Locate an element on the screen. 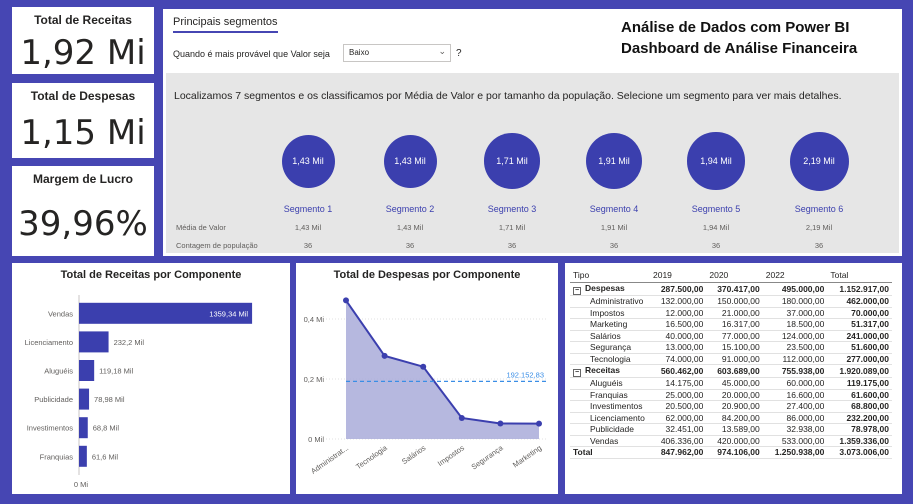 The image size is (913, 504). row-value-cell: 20.900,00 is located at coordinates (734, 406).